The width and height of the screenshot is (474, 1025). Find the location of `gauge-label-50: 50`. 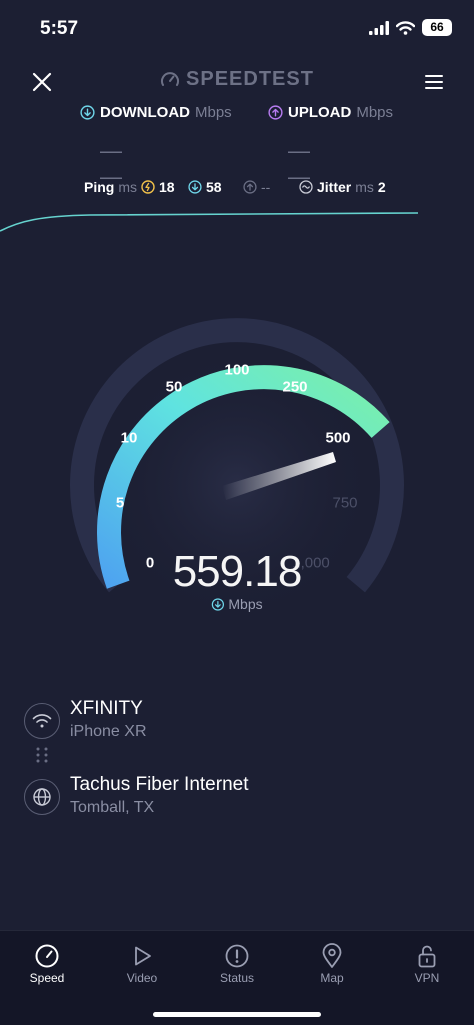

gauge-label-50: 50 is located at coordinates (174, 387).